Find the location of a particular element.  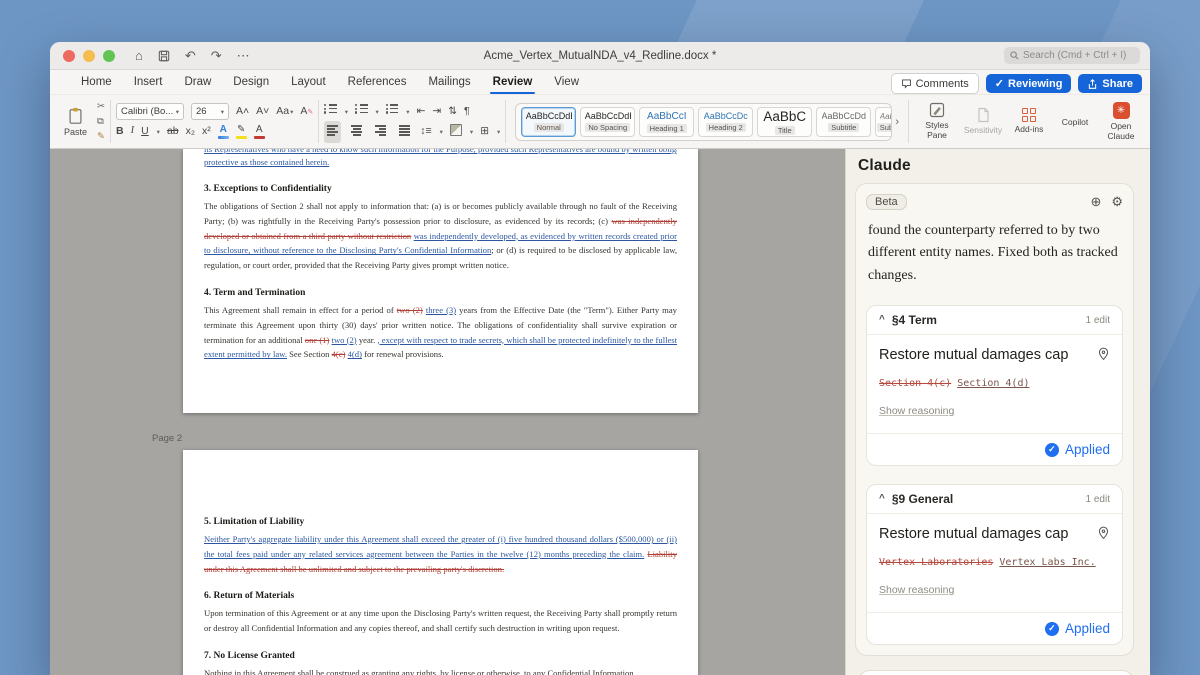

clear-format-button: A✎ is located at coordinates (306, 111).